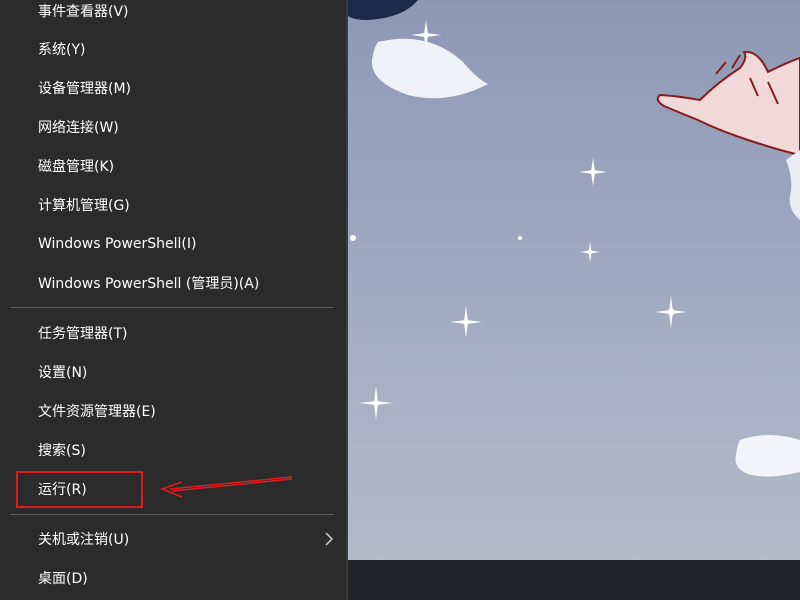 This screenshot has width=800, height=600. I want to click on menu-item-label: 设备管理器(M), so click(85, 88).